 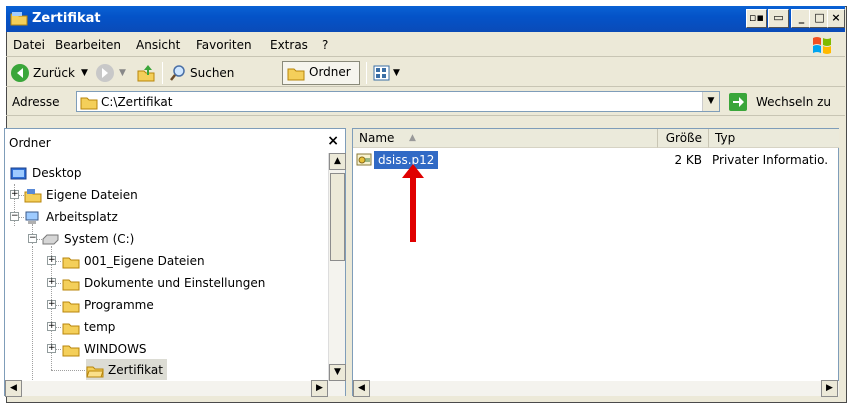 What do you see at coordinates (774, 138) in the screenshot?
I see `column-header-type: Typ` at bounding box center [774, 138].